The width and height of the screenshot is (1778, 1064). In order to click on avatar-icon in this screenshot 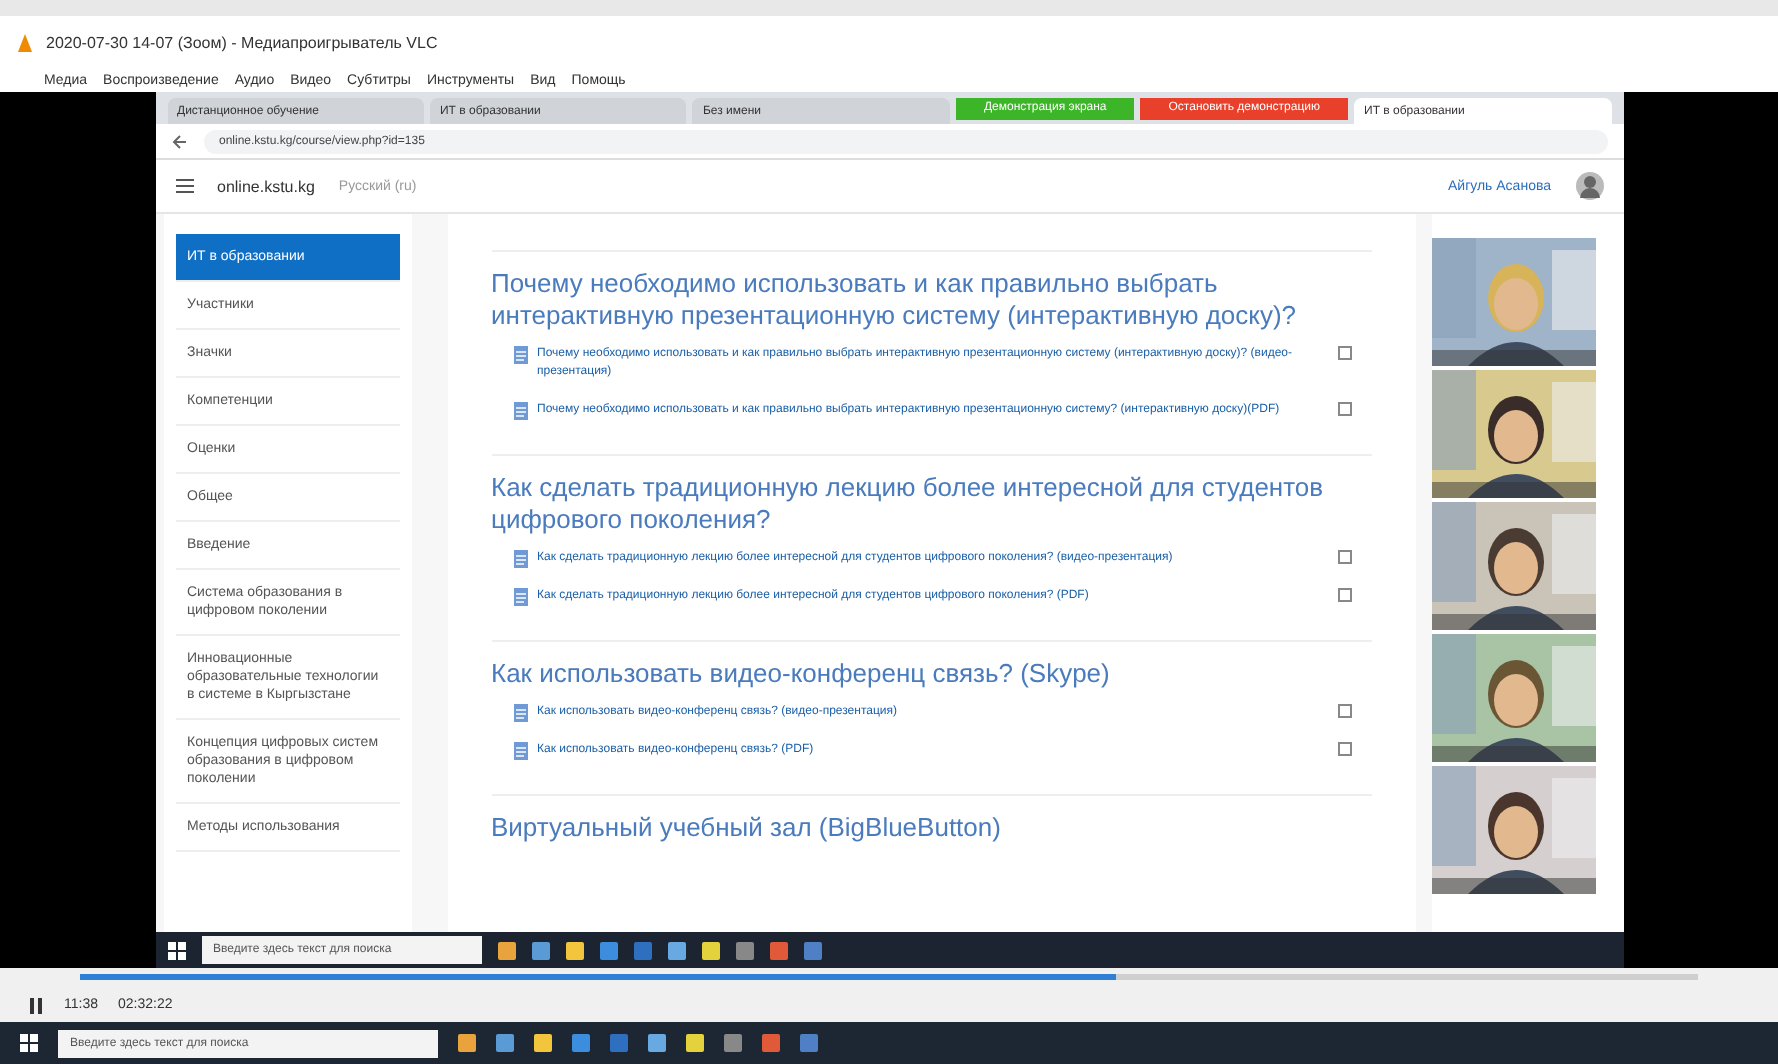, I will do `click(1589, 186)`.